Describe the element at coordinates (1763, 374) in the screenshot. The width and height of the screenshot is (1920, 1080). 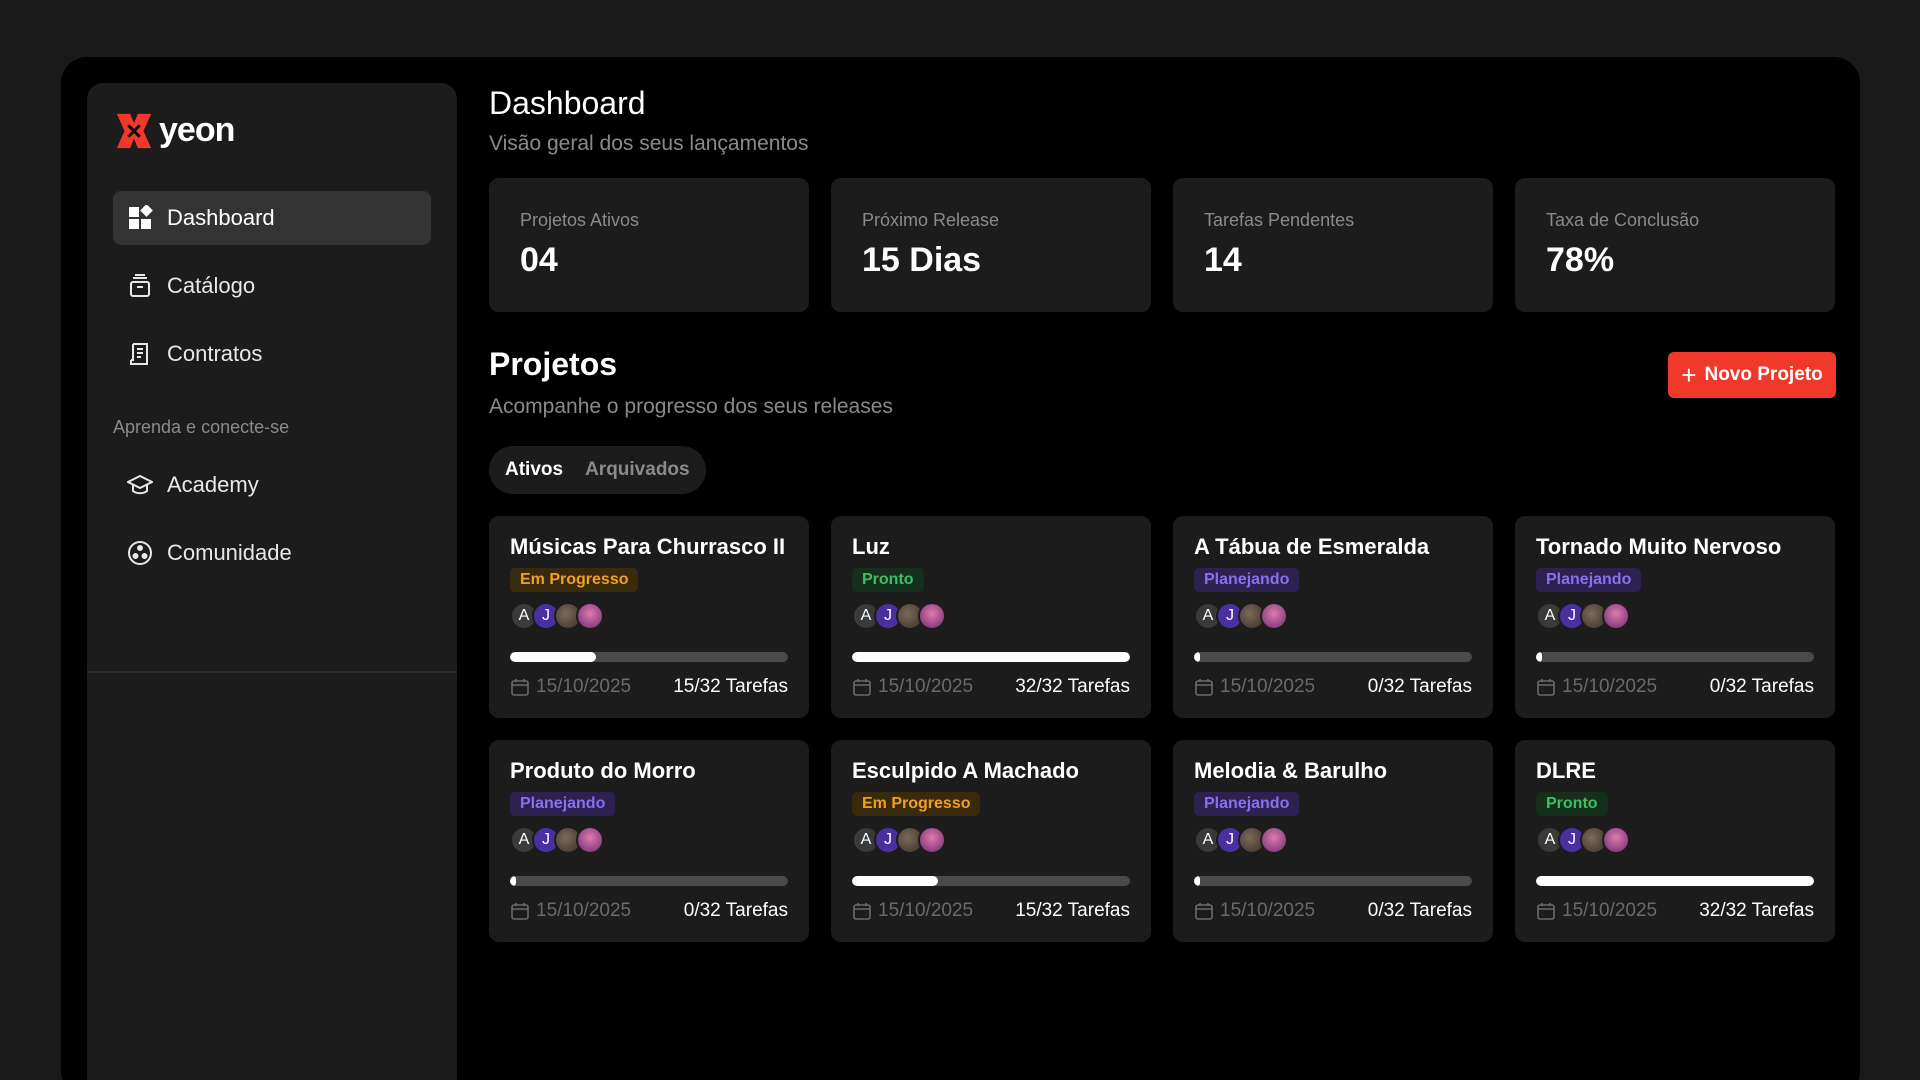
I see `new-project-label: Novo Projeto` at that location.